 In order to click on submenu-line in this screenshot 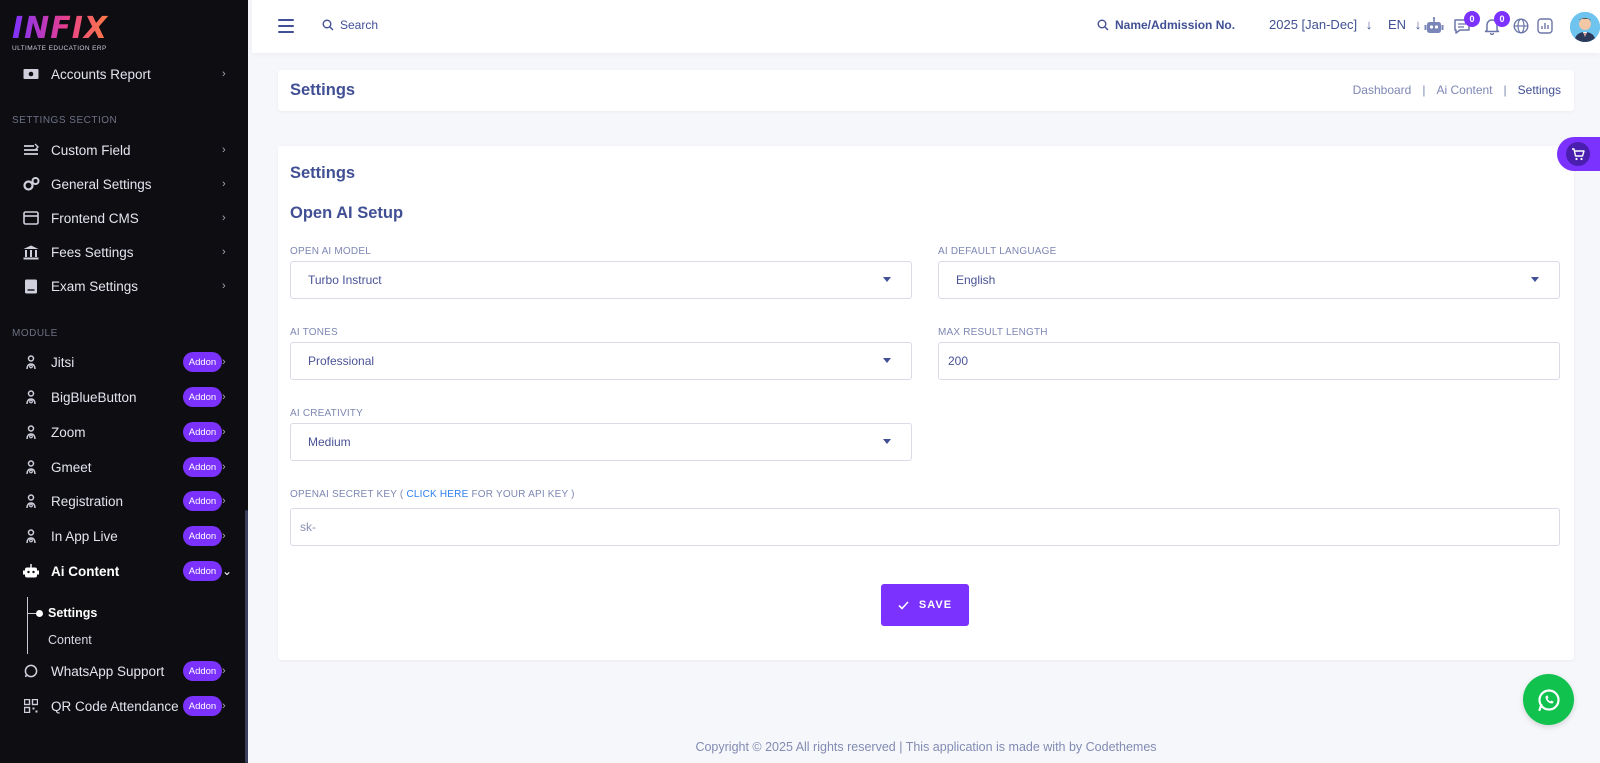, I will do `click(27, 625)`.